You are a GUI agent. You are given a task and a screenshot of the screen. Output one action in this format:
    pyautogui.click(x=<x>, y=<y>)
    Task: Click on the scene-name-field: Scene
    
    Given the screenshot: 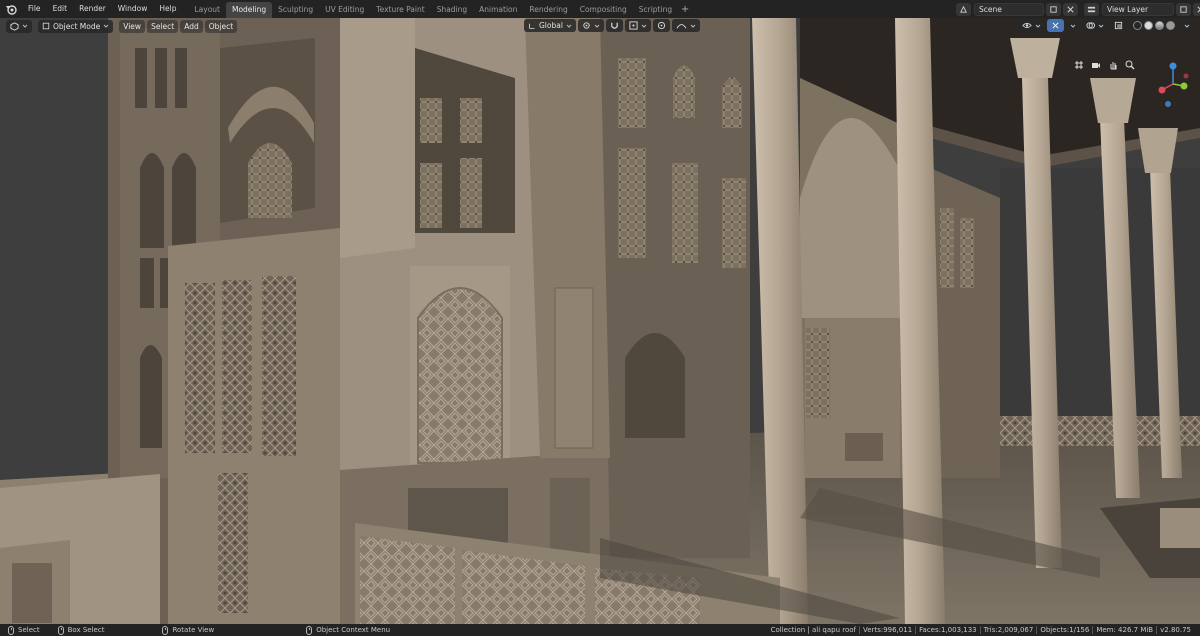 What is the action you would take?
    pyautogui.click(x=1009, y=9)
    